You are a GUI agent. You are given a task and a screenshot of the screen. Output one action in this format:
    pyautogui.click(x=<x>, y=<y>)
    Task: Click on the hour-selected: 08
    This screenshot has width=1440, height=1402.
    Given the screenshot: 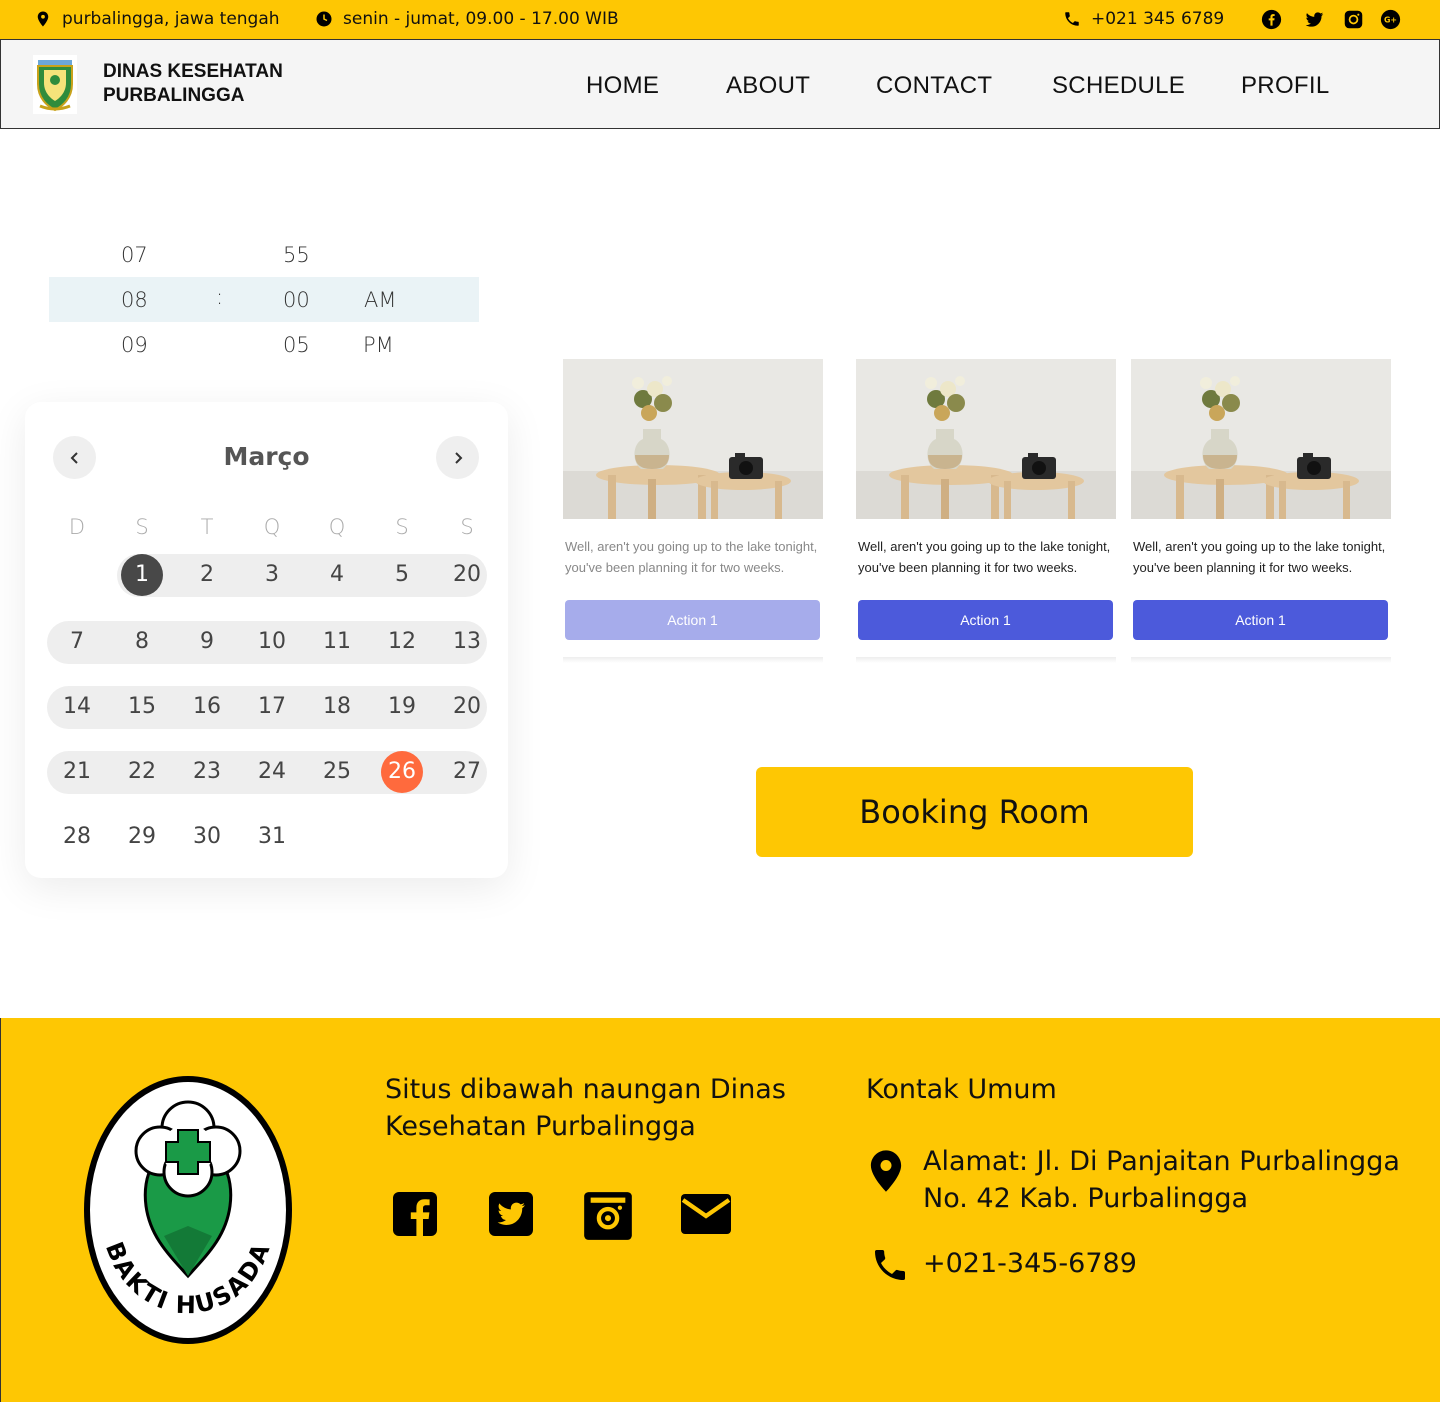 What is the action you would take?
    pyautogui.click(x=134, y=300)
    